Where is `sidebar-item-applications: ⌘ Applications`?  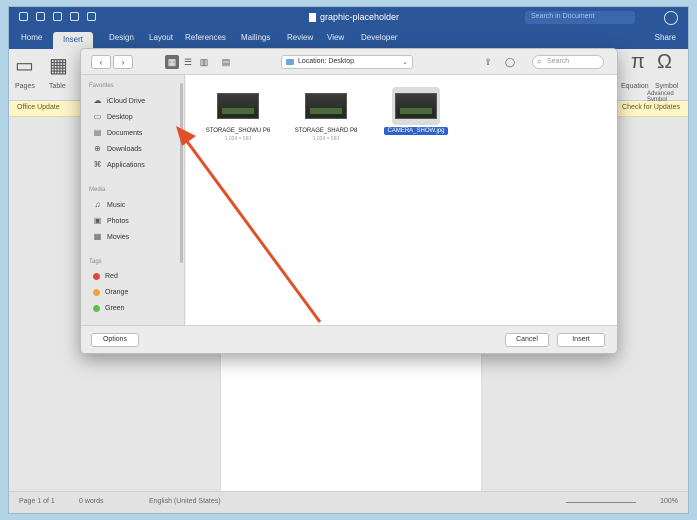
sidebar-item-applications: ⌘ Applications is located at coordinates (119, 165).